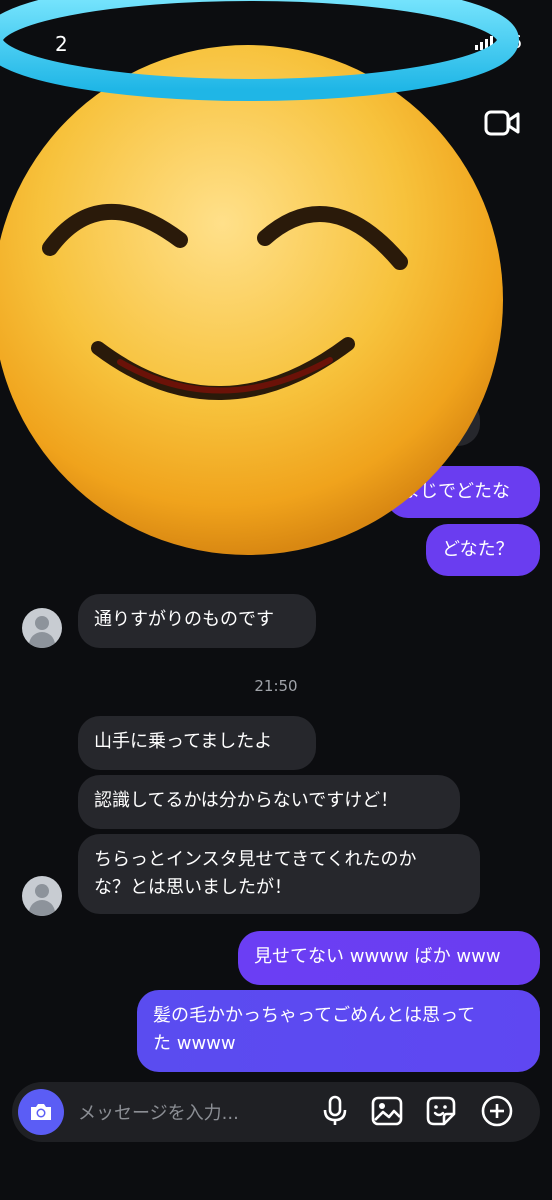 This screenshot has width=552, height=1200. I want to click on sticker-icon, so click(441, 1111).